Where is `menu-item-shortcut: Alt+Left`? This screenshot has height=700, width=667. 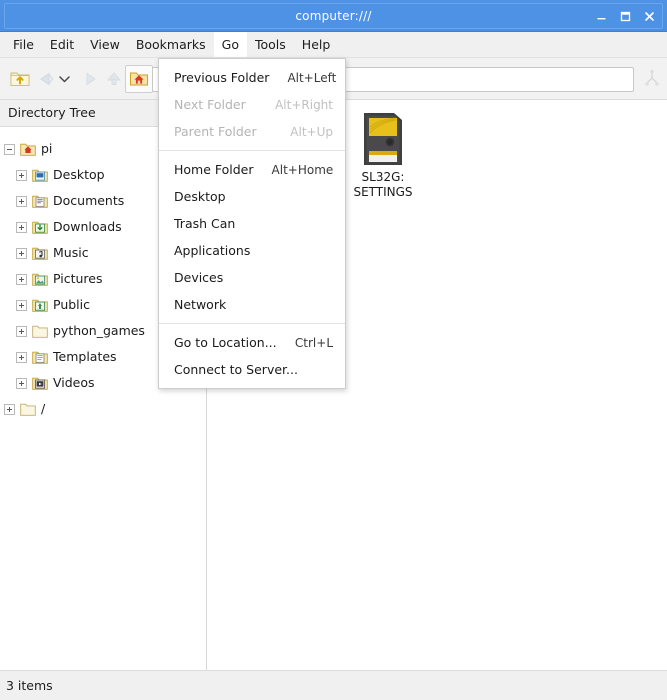
menu-item-shortcut: Alt+Left is located at coordinates (312, 77).